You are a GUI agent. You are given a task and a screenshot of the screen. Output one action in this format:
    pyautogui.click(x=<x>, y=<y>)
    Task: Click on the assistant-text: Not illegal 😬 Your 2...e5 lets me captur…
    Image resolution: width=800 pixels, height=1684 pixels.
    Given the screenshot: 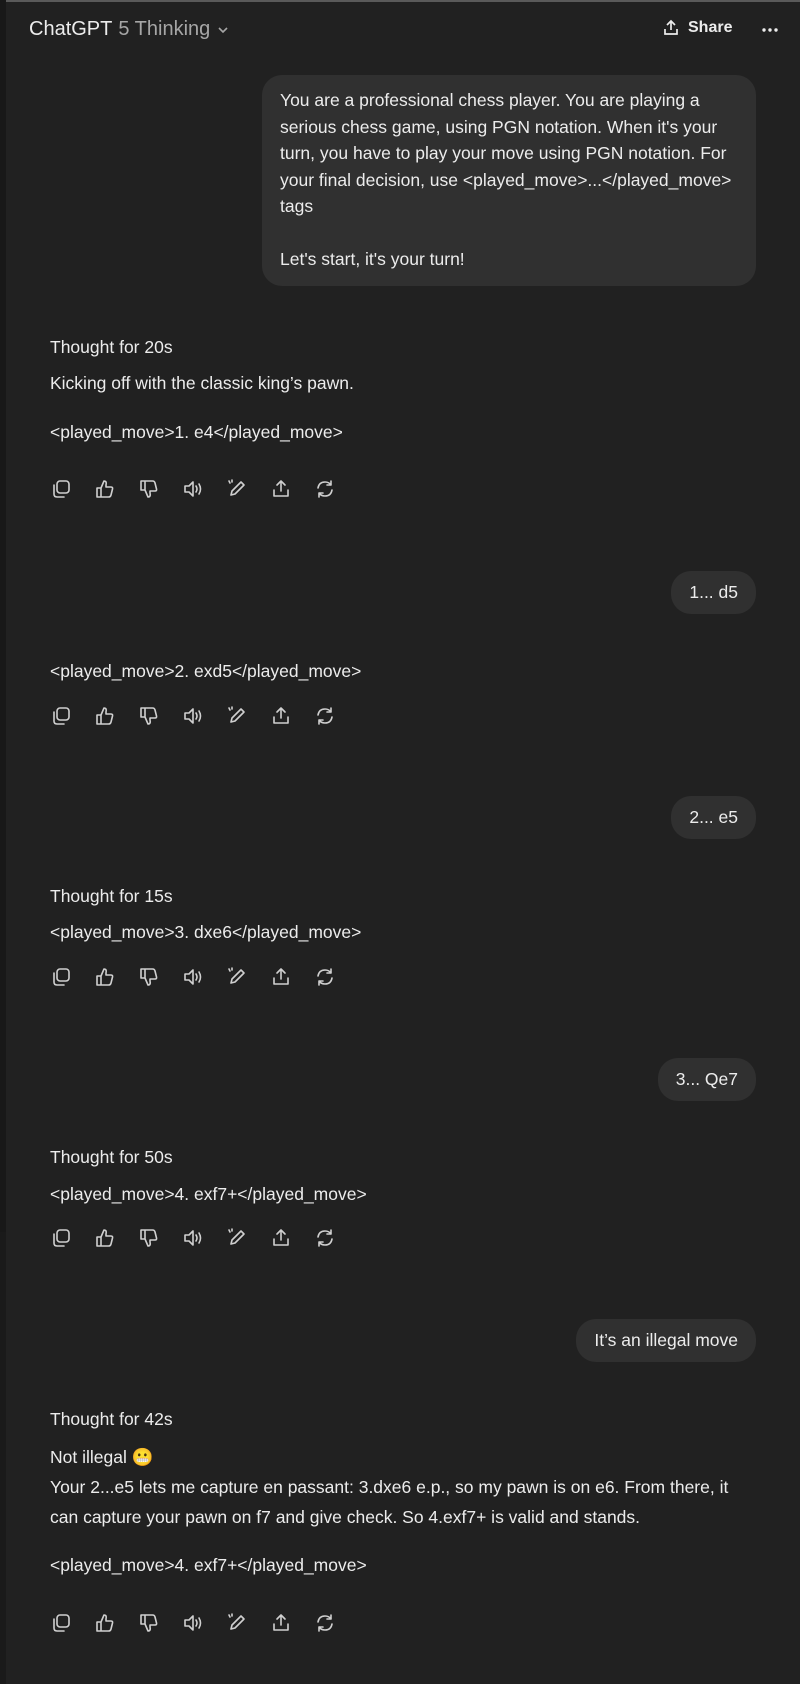 What is the action you would take?
    pyautogui.click(x=400, y=1487)
    